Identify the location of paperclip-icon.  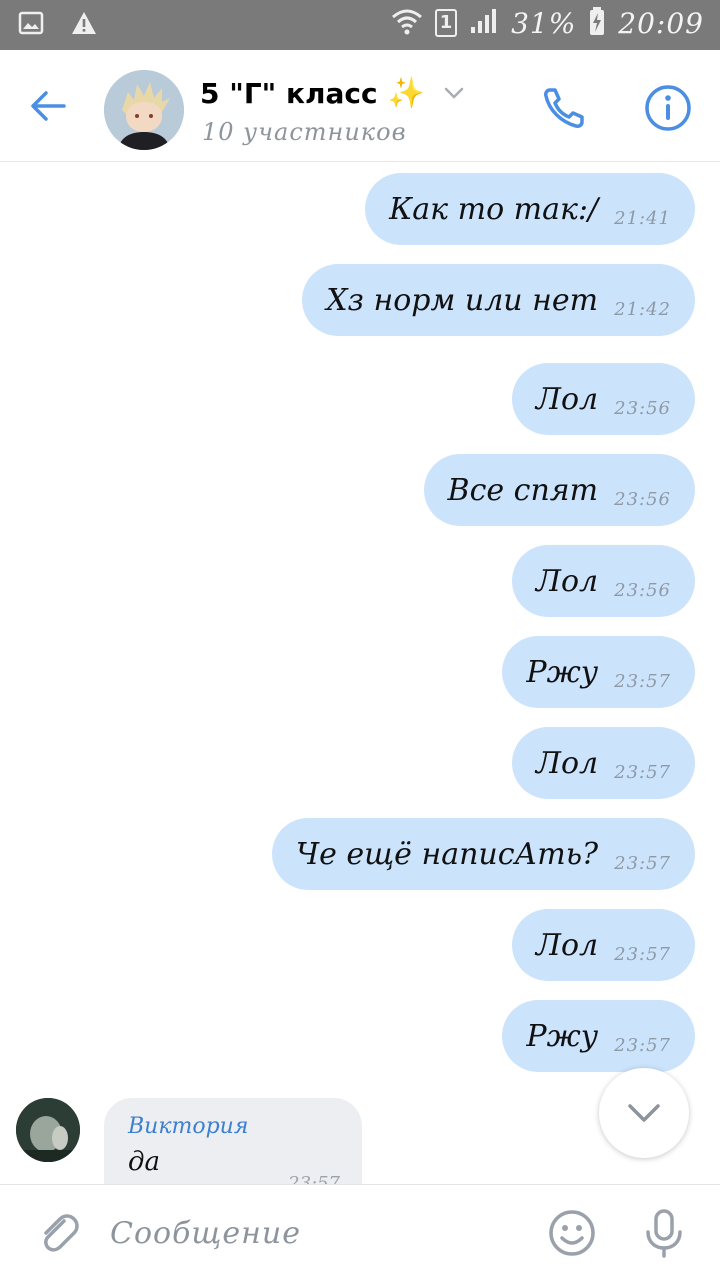
(61, 1233).